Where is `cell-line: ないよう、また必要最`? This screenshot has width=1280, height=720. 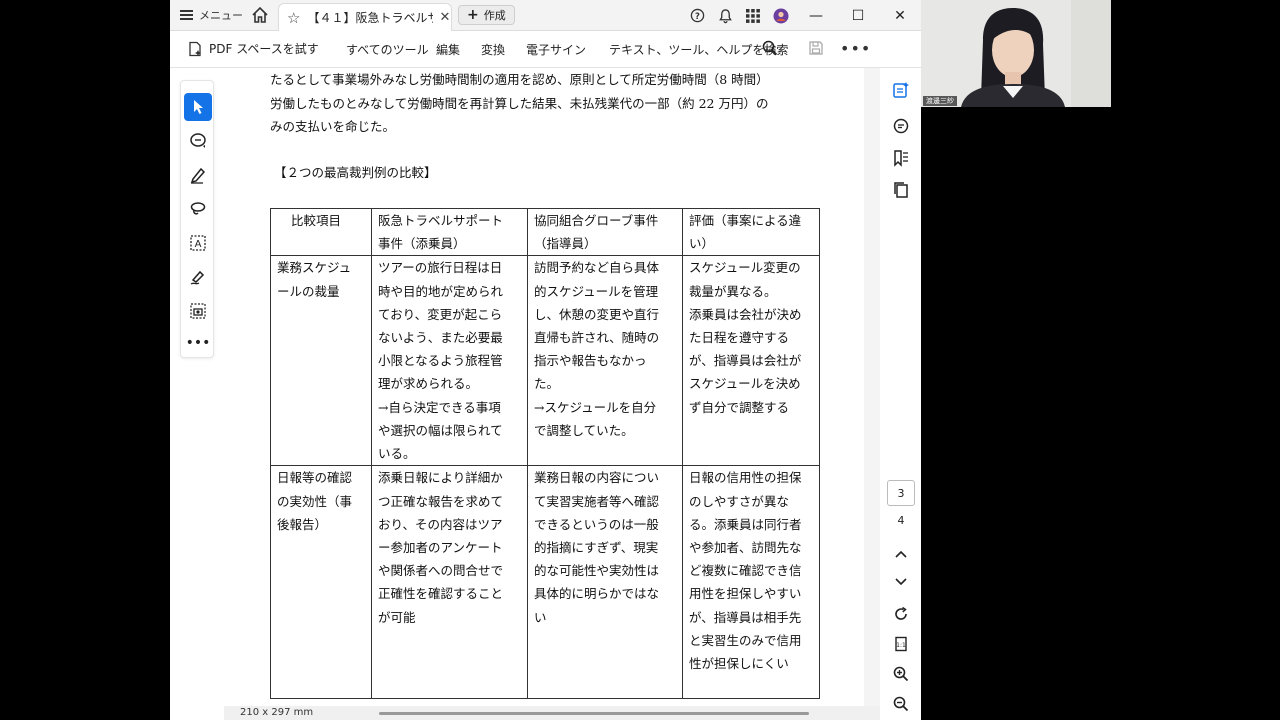 cell-line: ないよう、また必要最 is located at coordinates (440, 338).